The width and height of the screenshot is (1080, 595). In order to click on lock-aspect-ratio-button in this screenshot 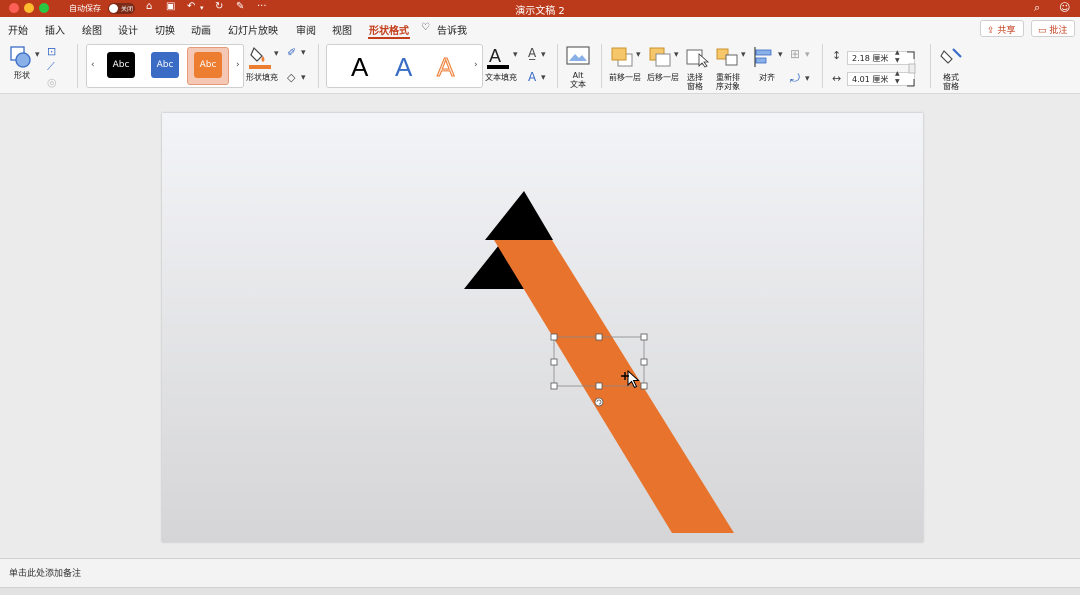, I will do `click(911, 69)`.